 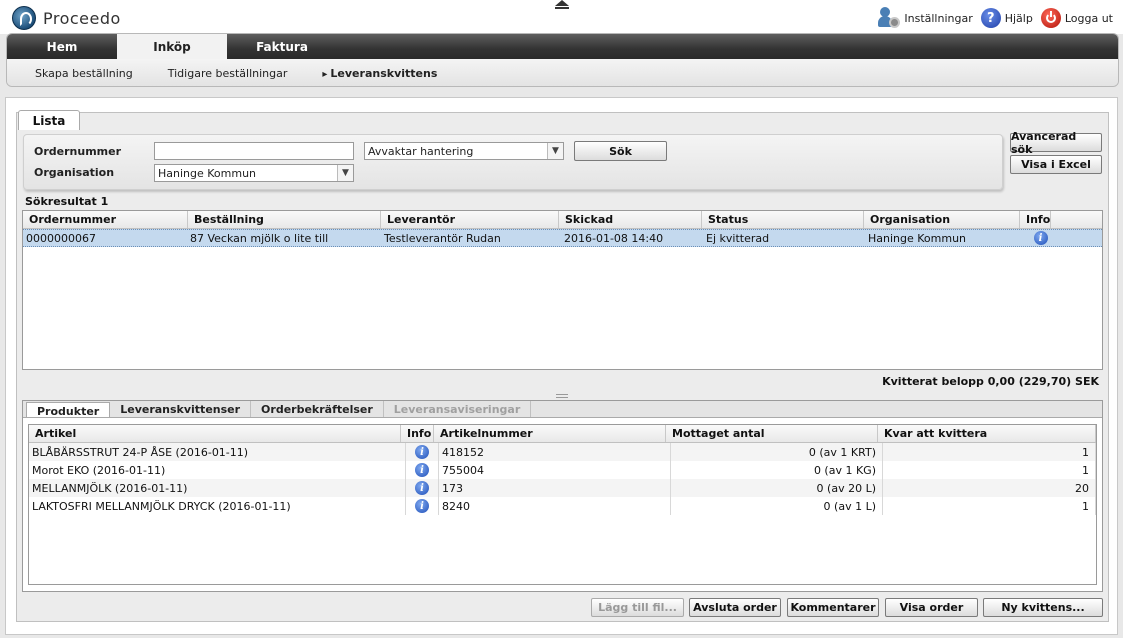 I want to click on ordernummer-label: Ordernummer, so click(x=78, y=151).